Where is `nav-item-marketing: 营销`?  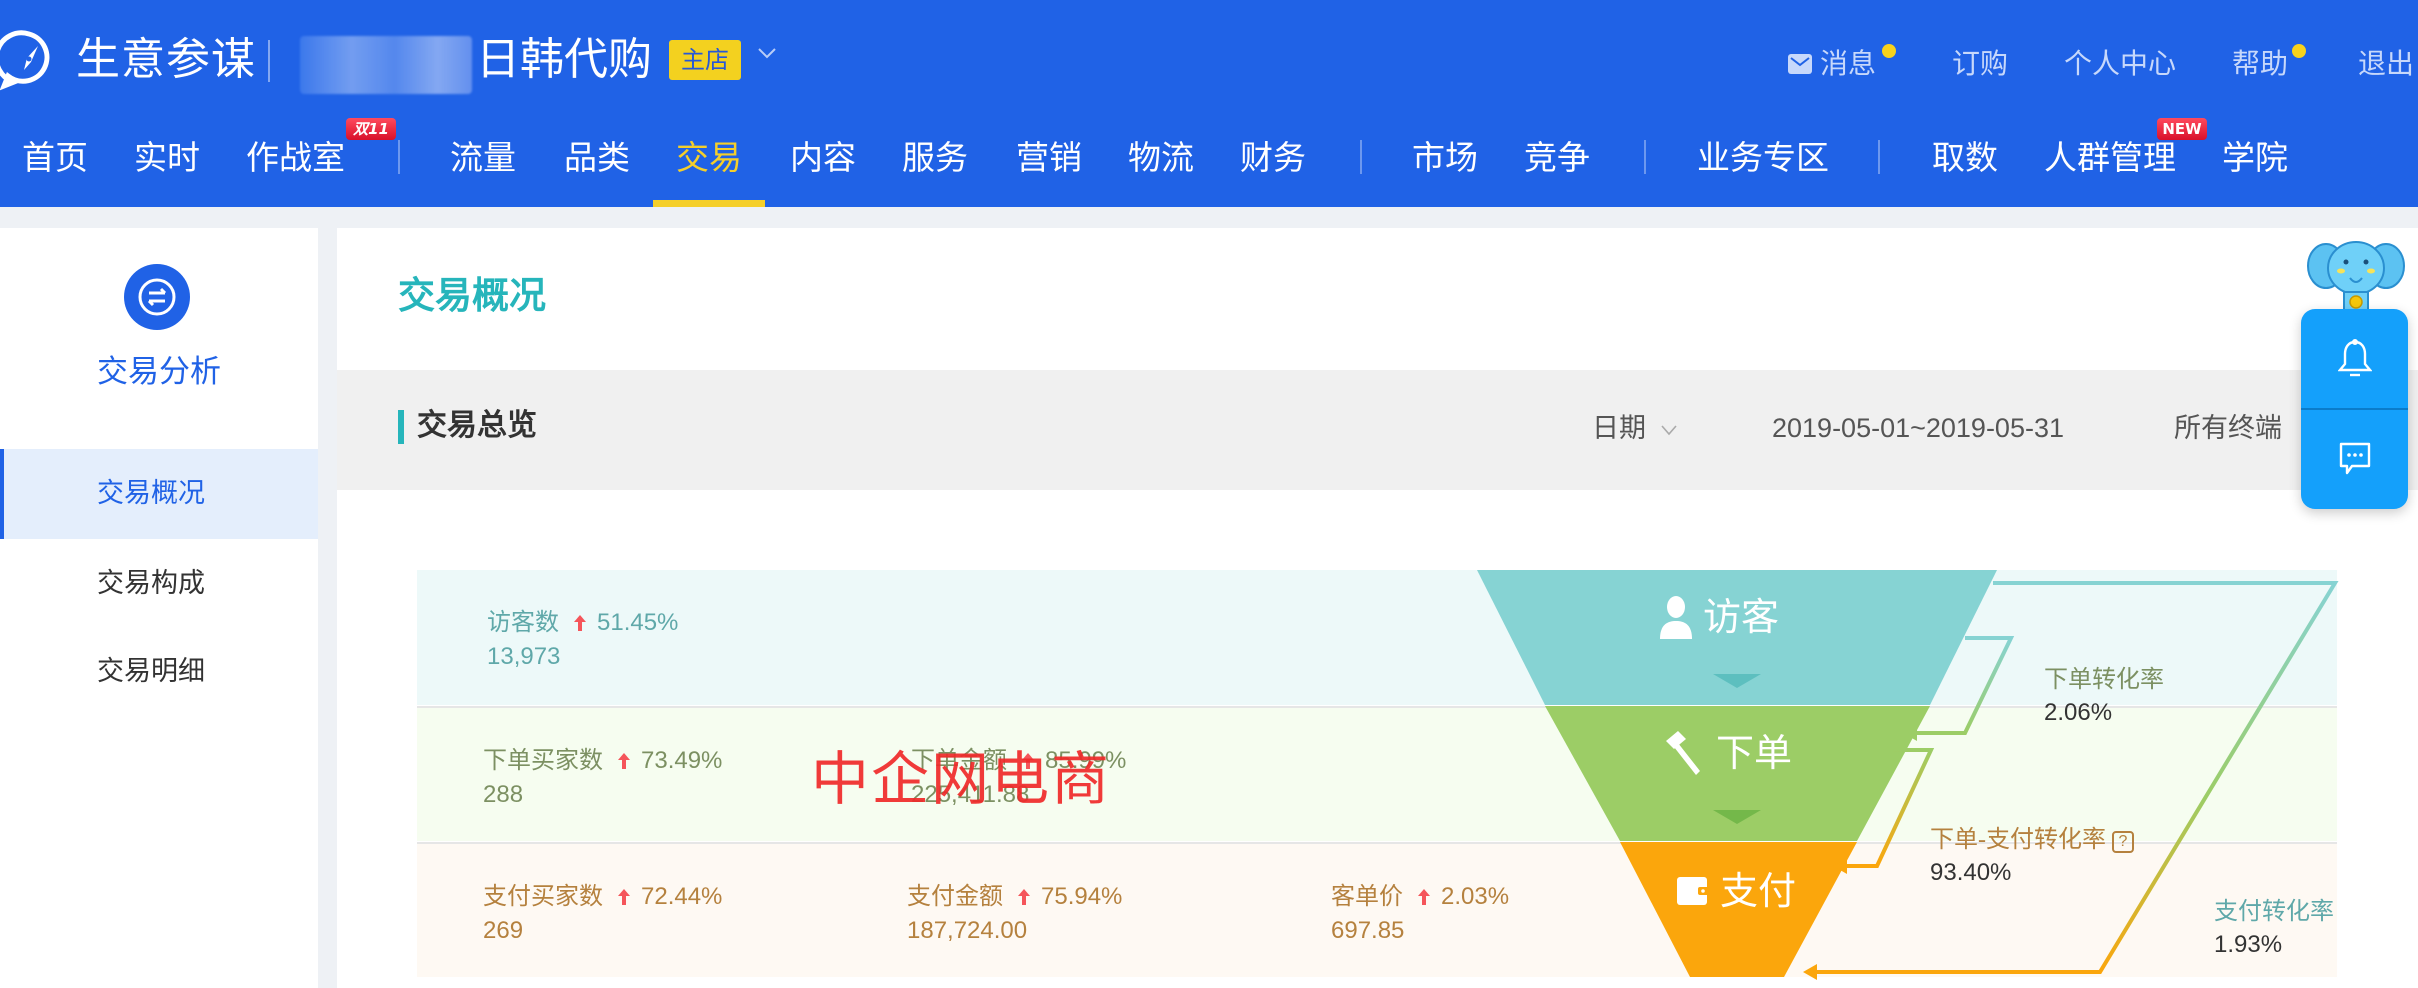
nav-item-marketing: 营销 is located at coordinates (1049, 158).